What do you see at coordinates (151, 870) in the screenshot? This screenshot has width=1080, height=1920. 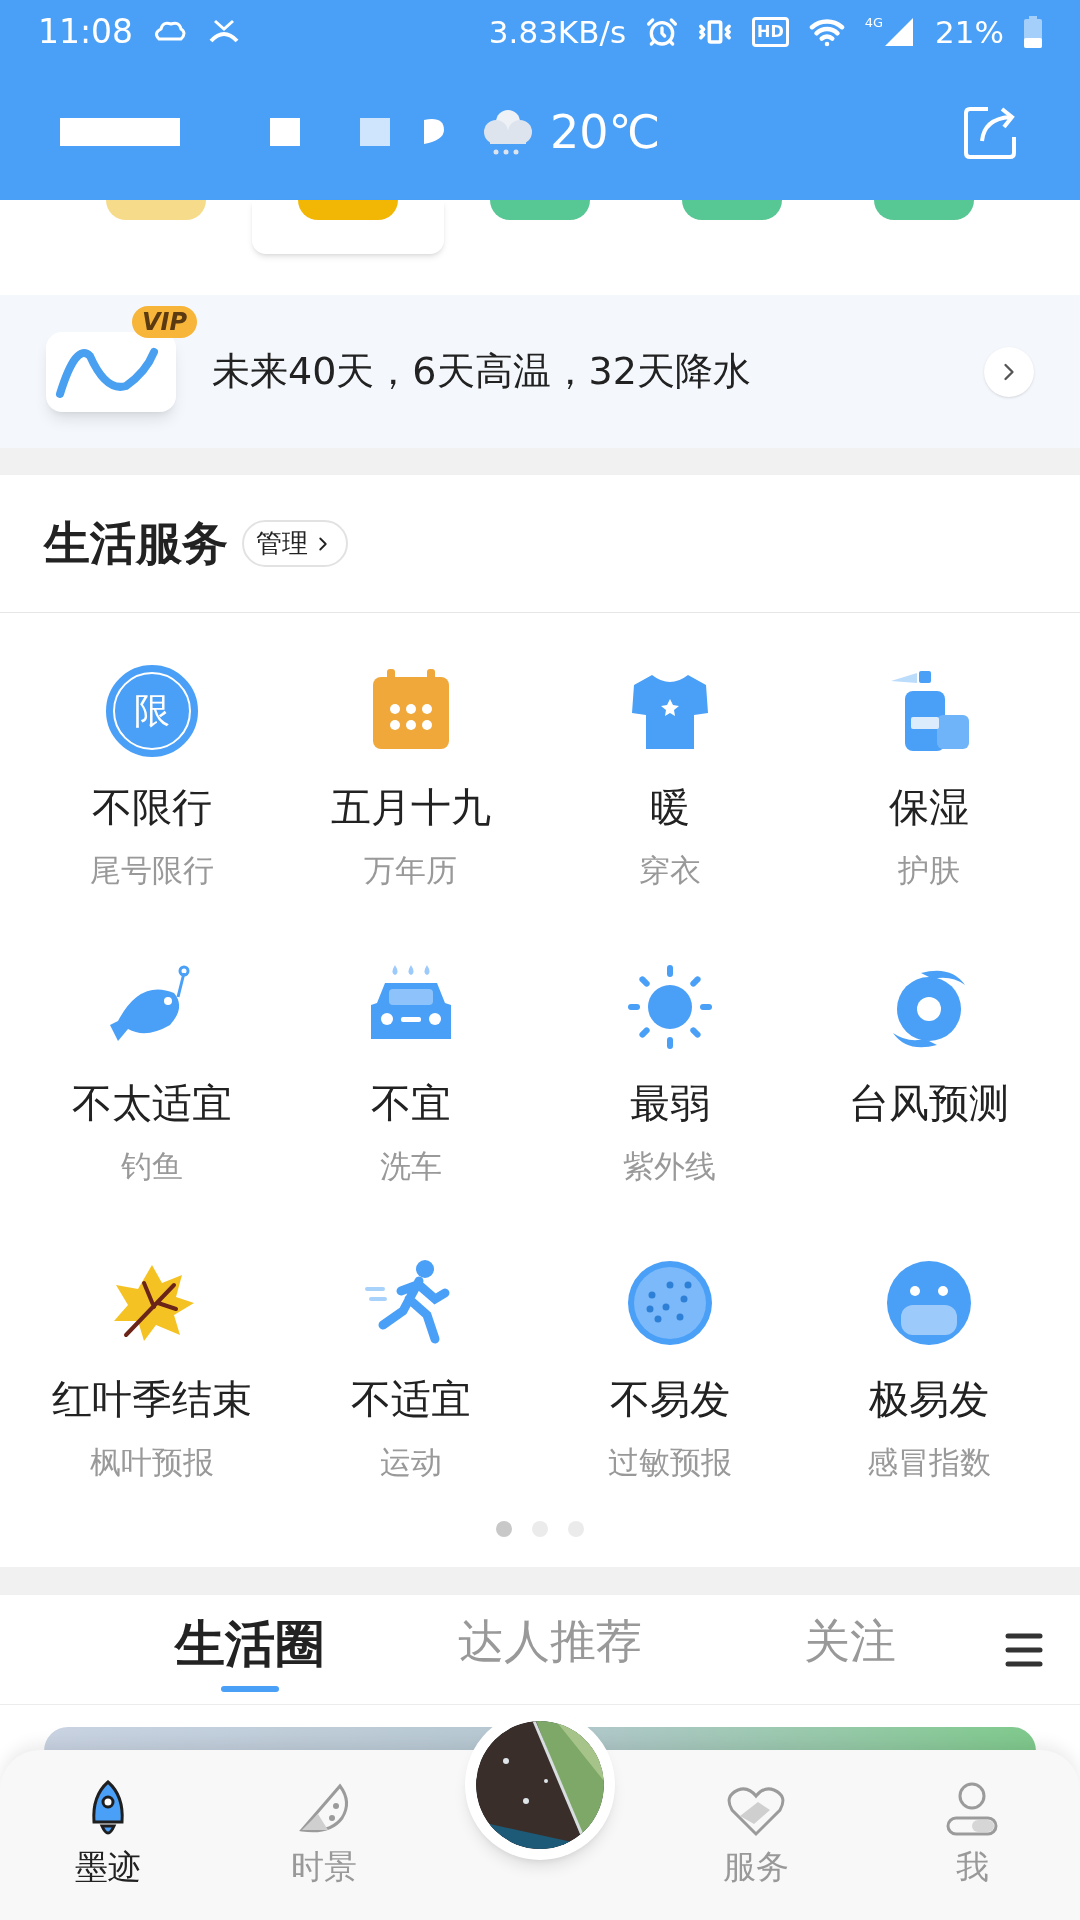 I see `service-label: 尾号限行` at bounding box center [151, 870].